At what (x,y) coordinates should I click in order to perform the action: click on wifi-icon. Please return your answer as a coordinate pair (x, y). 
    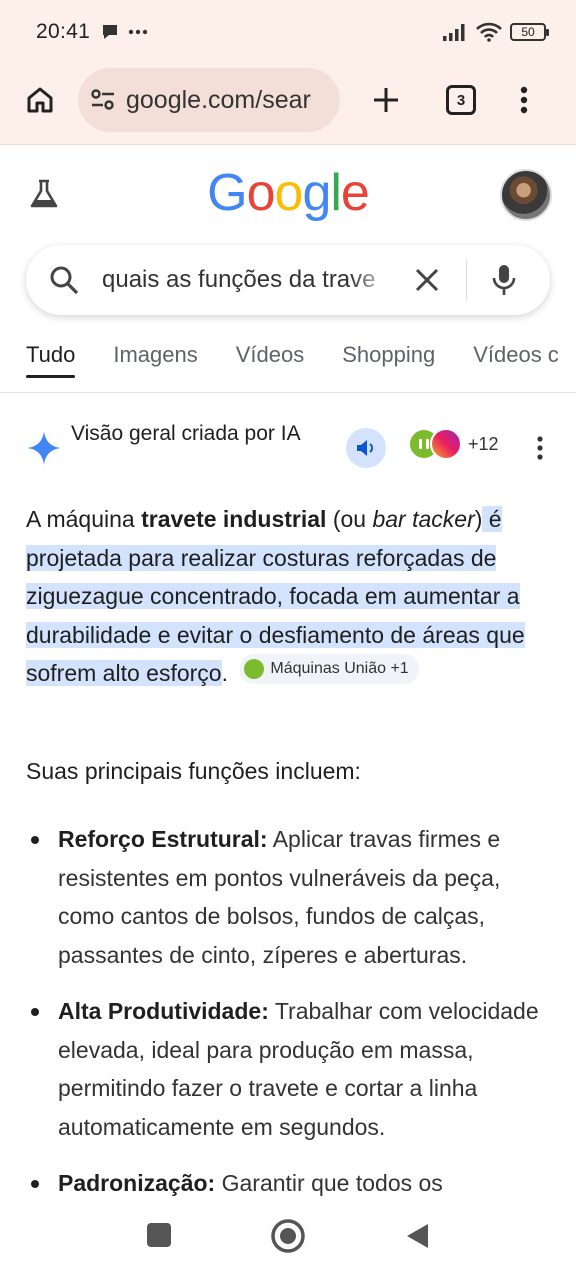
    Looking at the image, I should click on (489, 32).